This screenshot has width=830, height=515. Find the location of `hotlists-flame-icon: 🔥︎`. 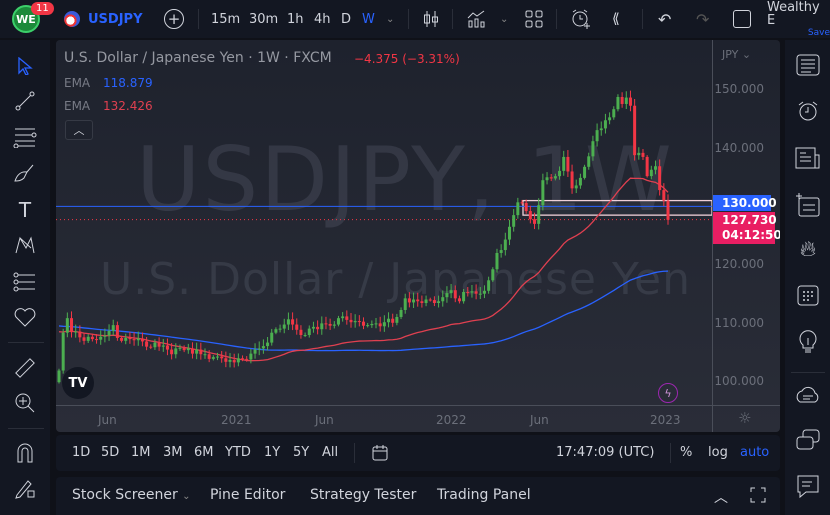

hotlists-flame-icon: 🔥︎ is located at coordinates (808, 249).